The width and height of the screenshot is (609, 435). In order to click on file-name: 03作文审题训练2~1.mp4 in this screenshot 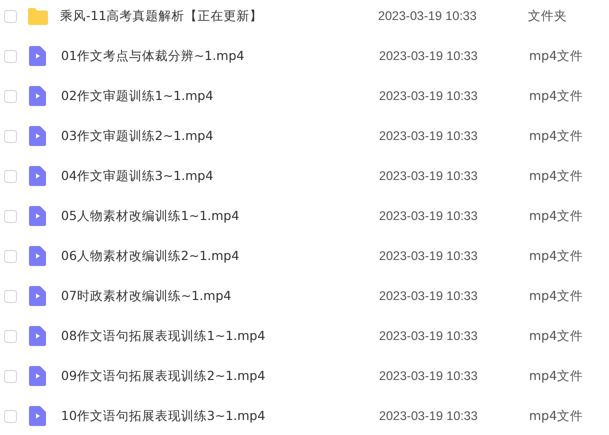, I will do `click(220, 136)`.